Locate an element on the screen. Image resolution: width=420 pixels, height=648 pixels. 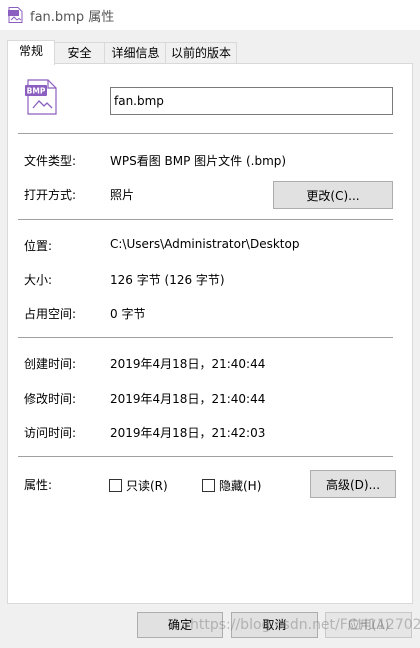
accessed-label: 访问时间: is located at coordinates (50, 433).